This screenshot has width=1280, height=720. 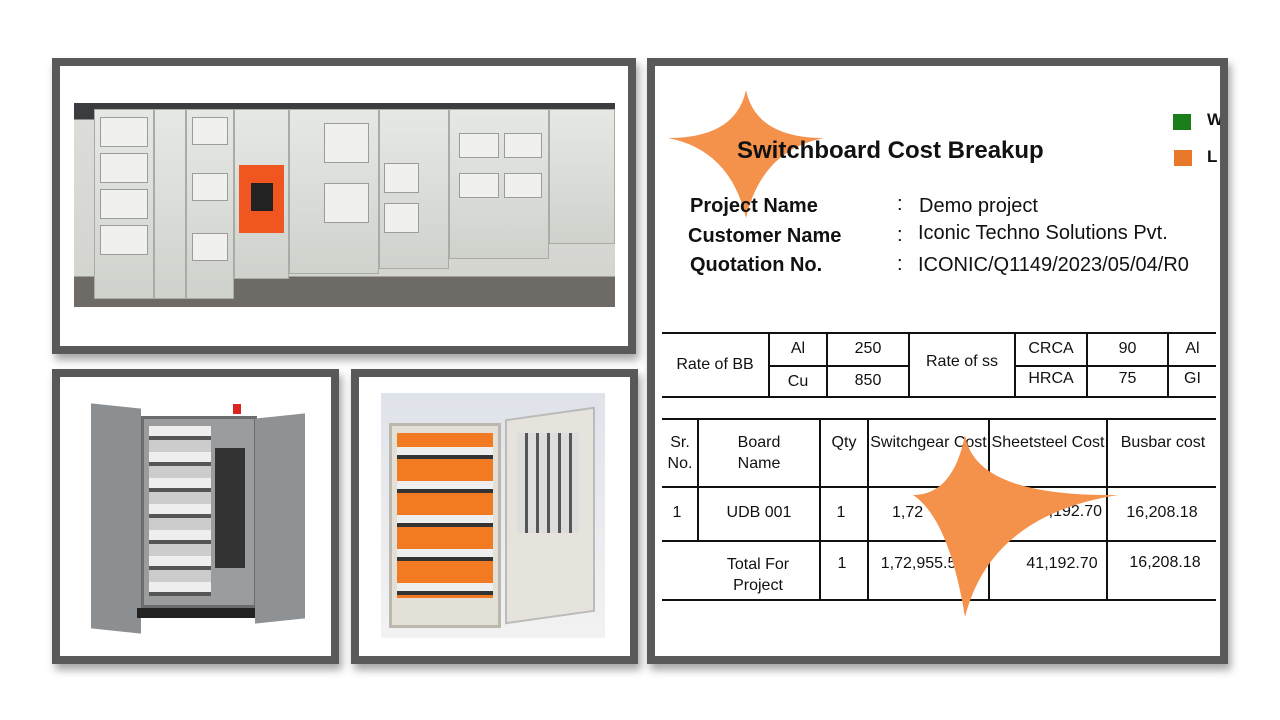 What do you see at coordinates (195, 508) in the screenshot?
I see `grey-panel-photo` at bounding box center [195, 508].